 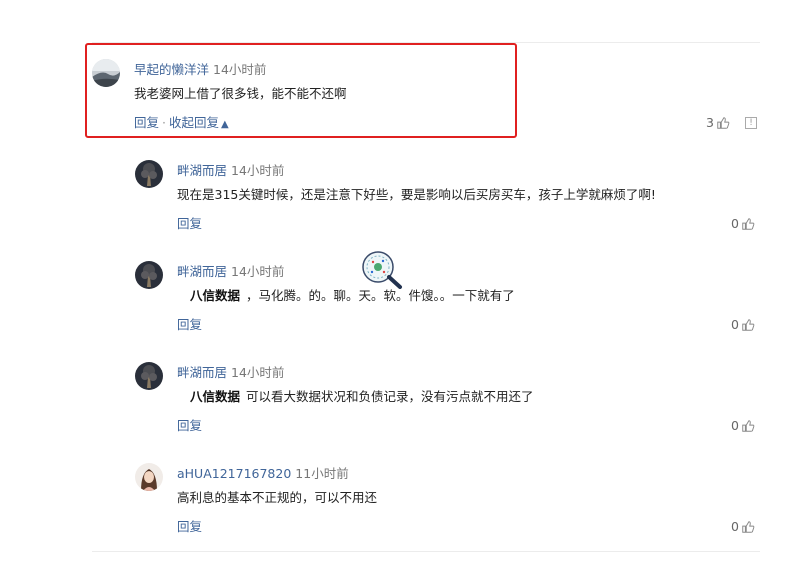 I want to click on comment-text-row: 八信数据 可以看大数据状况和负债记录，没有污点就不用还了, so click(x=362, y=397).